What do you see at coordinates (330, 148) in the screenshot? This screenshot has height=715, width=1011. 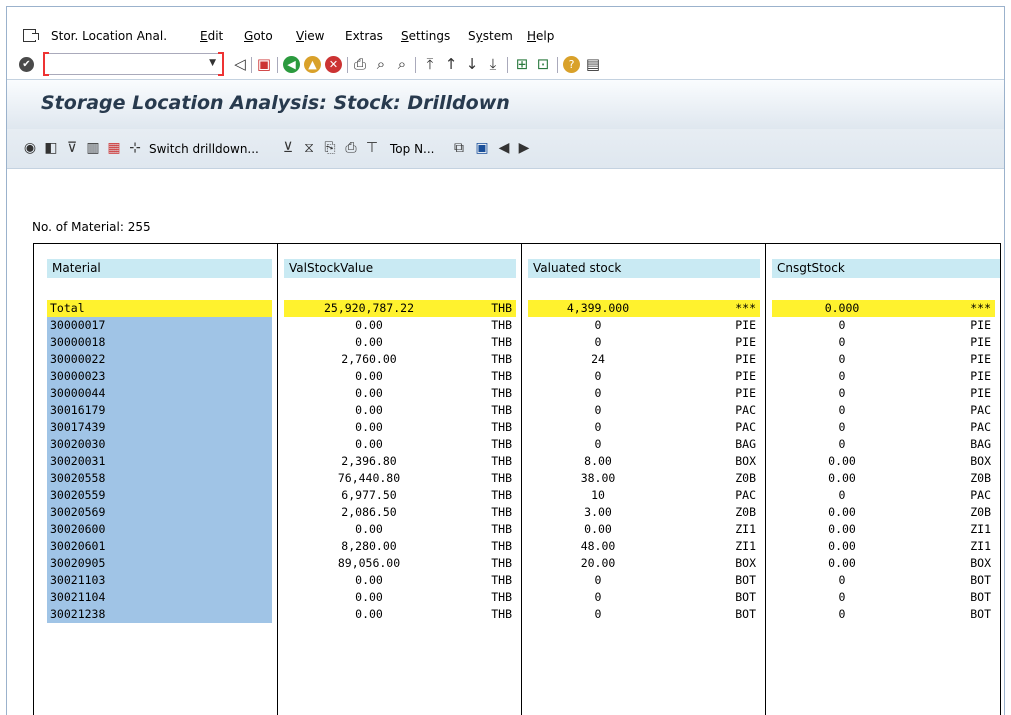 I see `export-icon: ⎘` at bounding box center [330, 148].